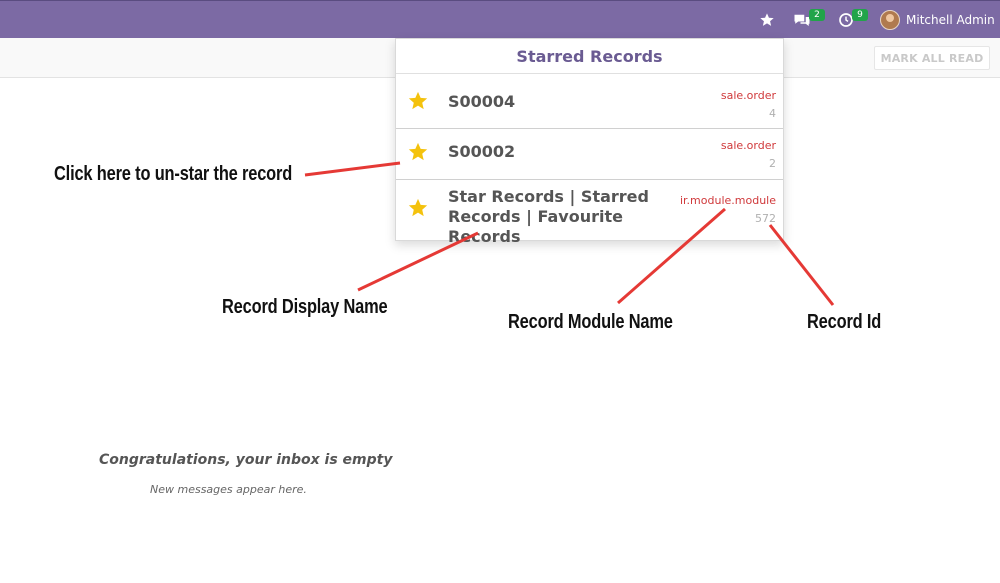 The width and height of the screenshot is (1000, 583). Describe the element at coordinates (535, 226) in the screenshot. I see `record-display-name-line2: Records | Favourite Records` at that location.